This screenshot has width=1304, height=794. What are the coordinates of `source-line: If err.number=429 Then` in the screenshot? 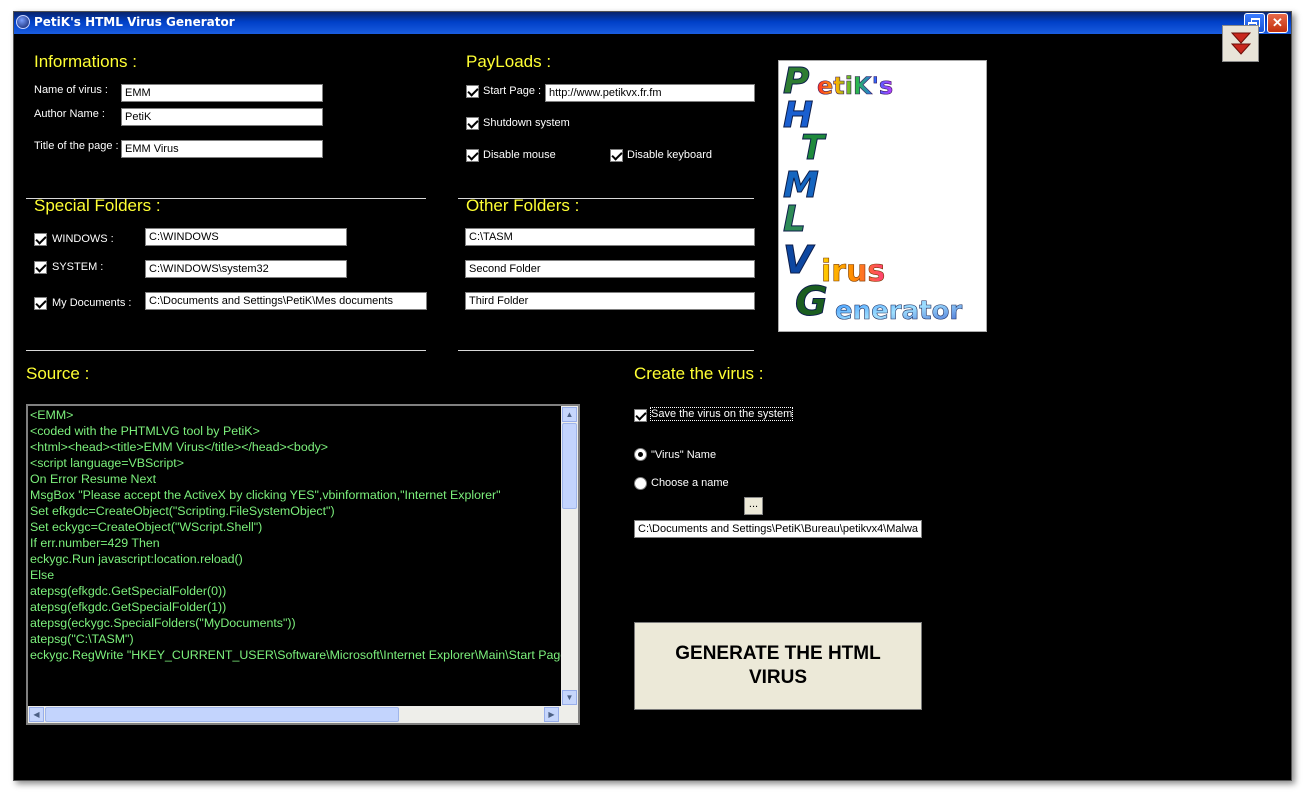 It's located at (95, 543).